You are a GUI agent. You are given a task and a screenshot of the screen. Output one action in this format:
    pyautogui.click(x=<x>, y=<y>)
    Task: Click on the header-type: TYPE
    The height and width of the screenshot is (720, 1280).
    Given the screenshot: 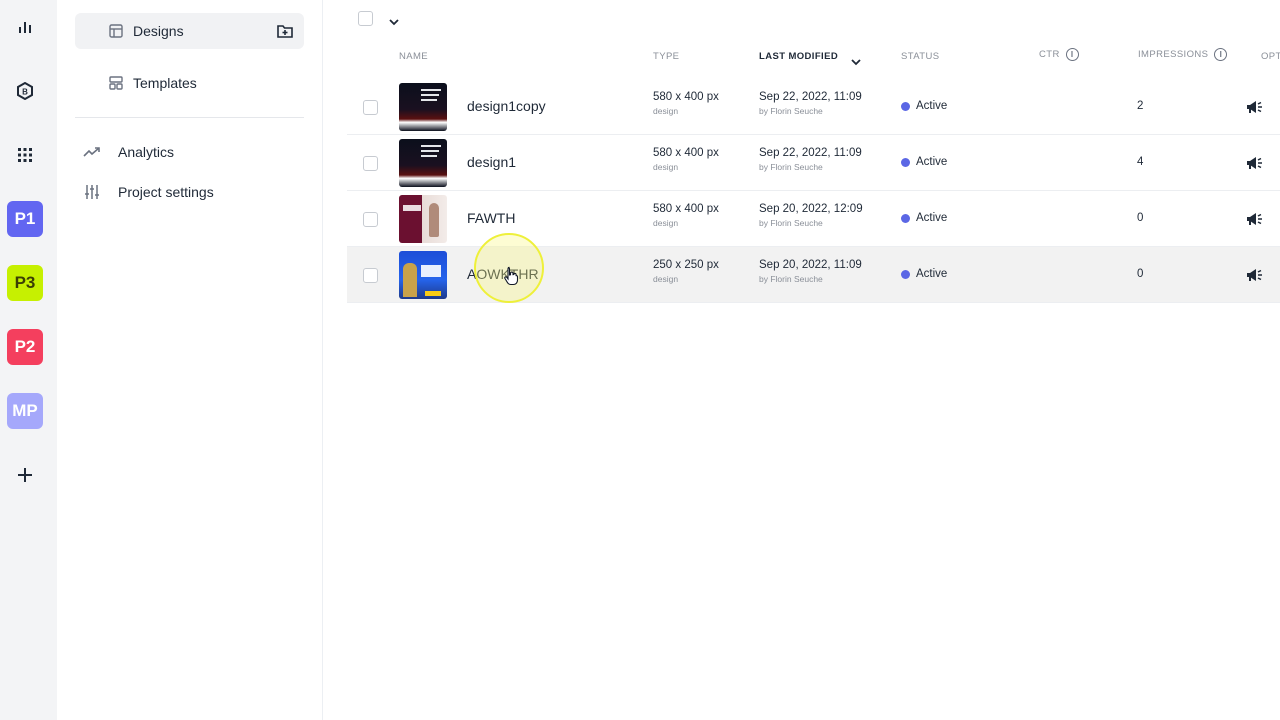 What is the action you would take?
    pyautogui.click(x=666, y=56)
    